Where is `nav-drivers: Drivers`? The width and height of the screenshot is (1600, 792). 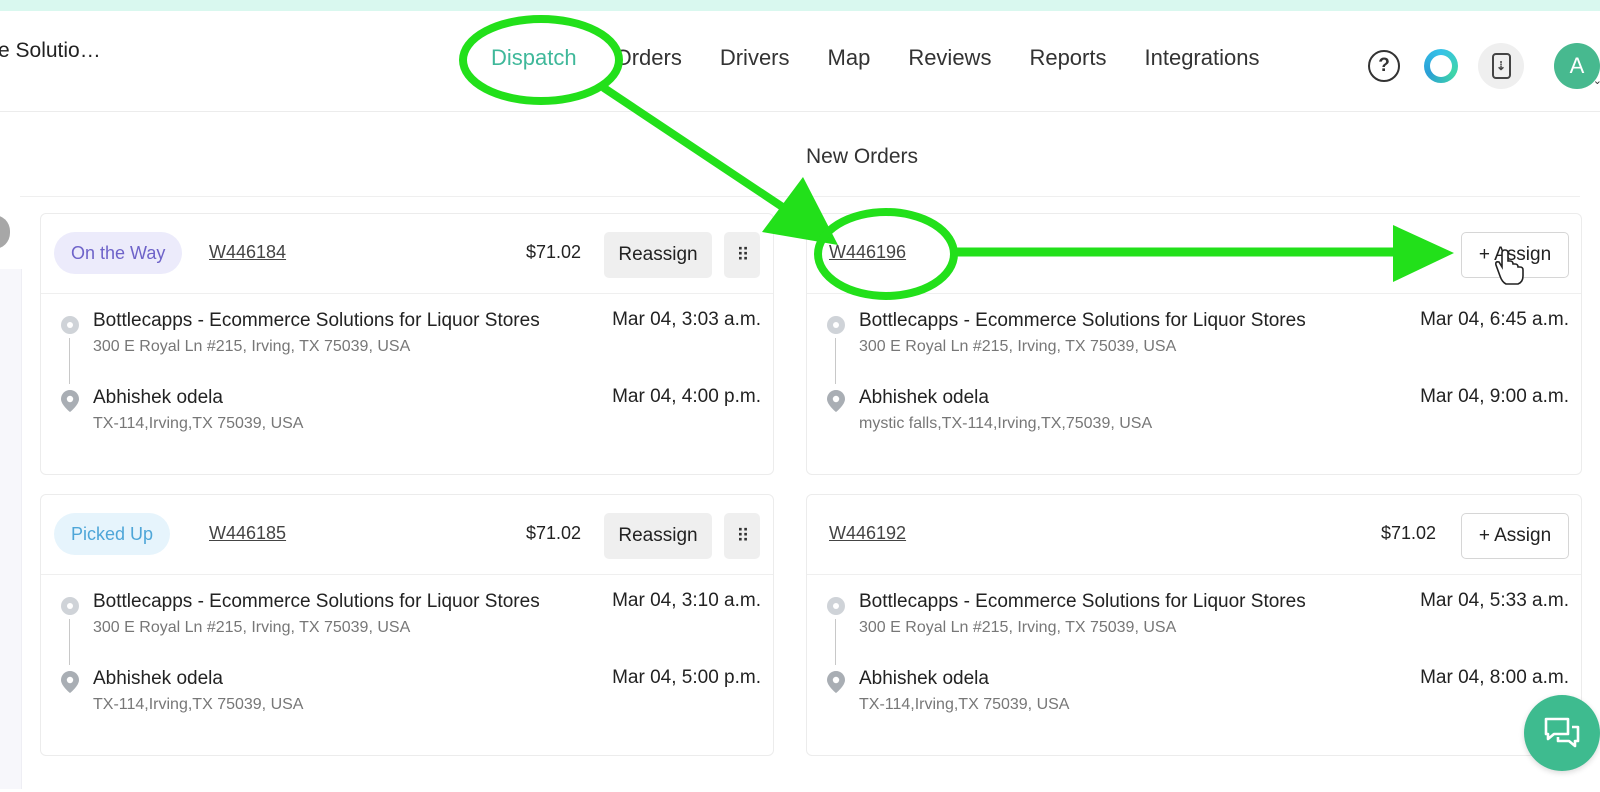 nav-drivers: Drivers is located at coordinates (755, 58).